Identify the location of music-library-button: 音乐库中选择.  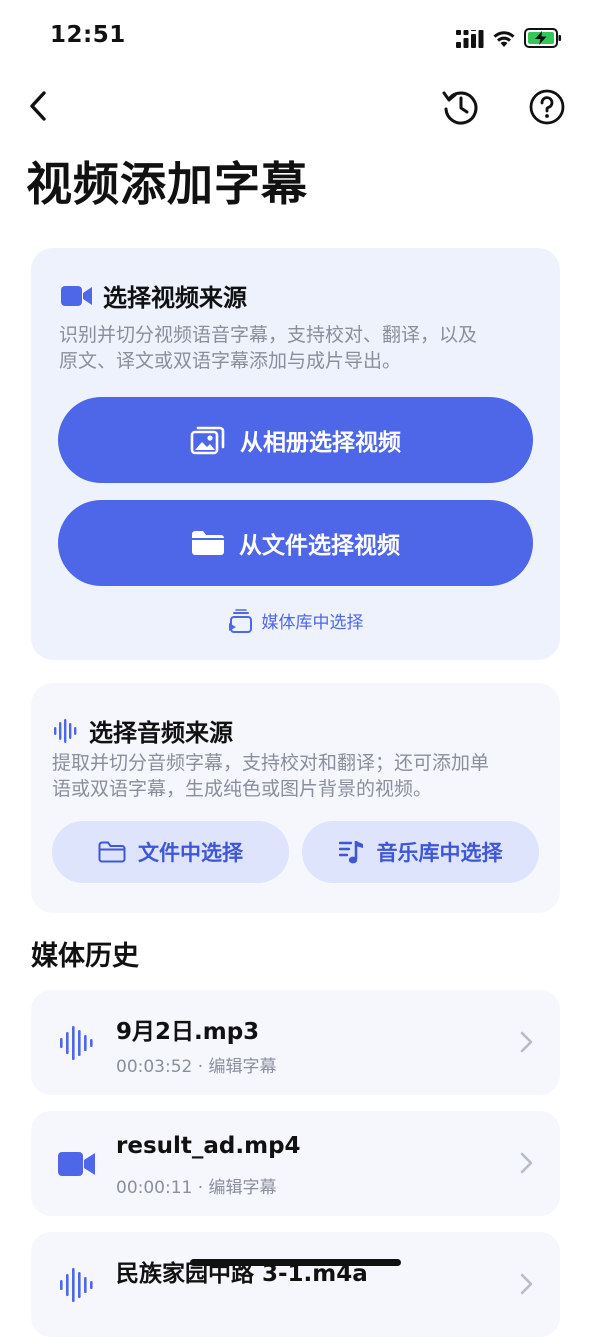
(420, 852).